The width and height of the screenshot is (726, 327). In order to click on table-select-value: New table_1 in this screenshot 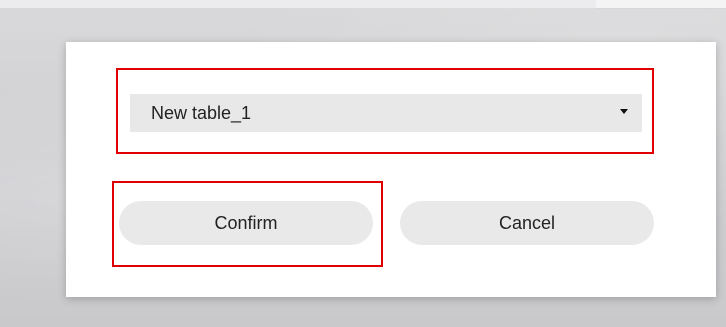, I will do `click(201, 112)`.